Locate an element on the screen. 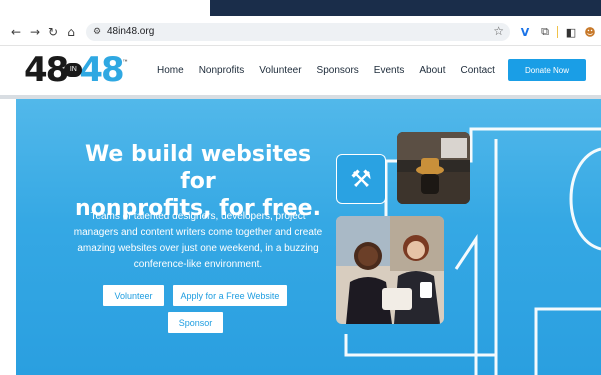 The image size is (601, 375). profile-avatar-icon: ☻ is located at coordinates (590, 32).